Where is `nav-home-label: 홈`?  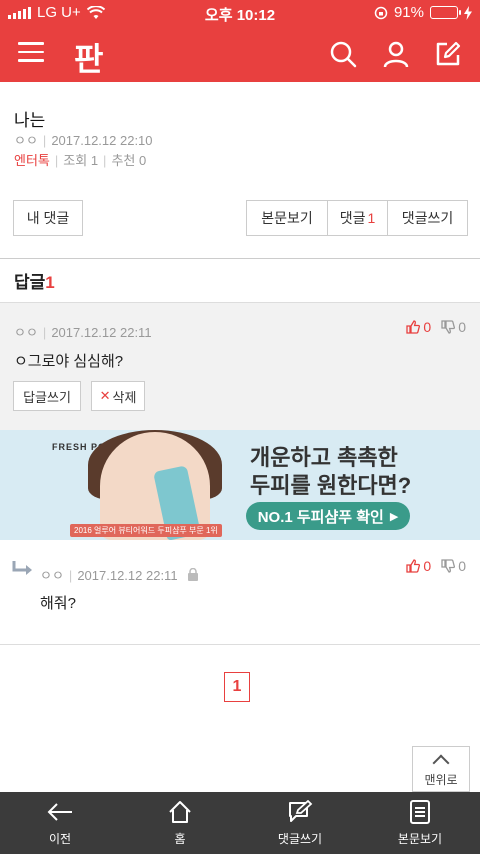 nav-home-label: 홈 is located at coordinates (180, 838).